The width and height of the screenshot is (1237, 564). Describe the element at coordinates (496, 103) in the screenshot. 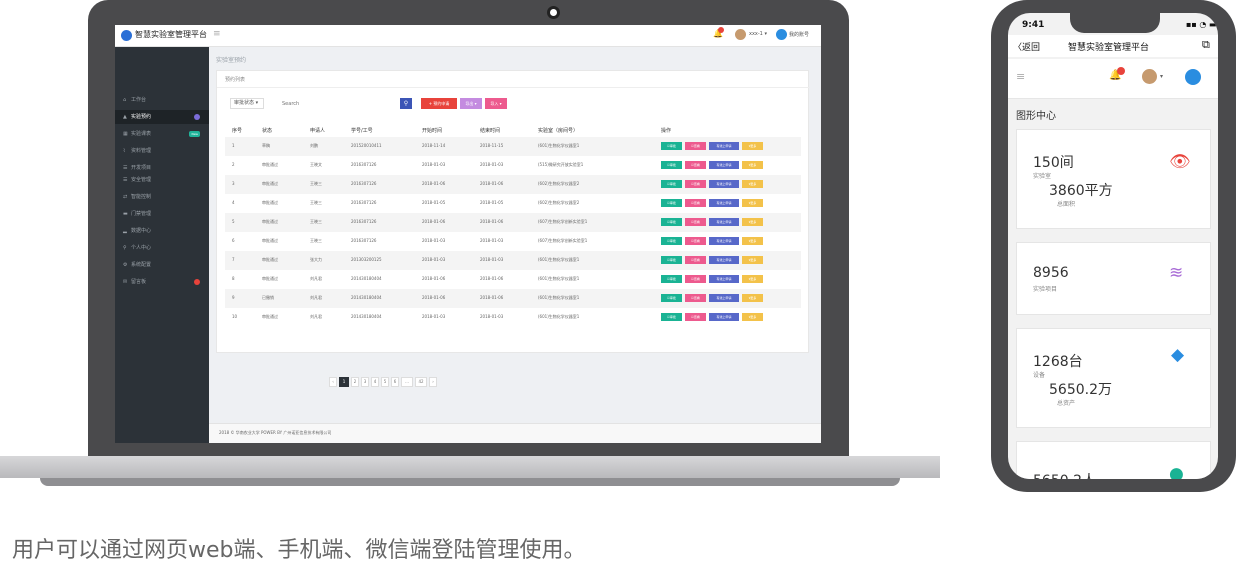

I see `import-button: 导入 ▾` at that location.